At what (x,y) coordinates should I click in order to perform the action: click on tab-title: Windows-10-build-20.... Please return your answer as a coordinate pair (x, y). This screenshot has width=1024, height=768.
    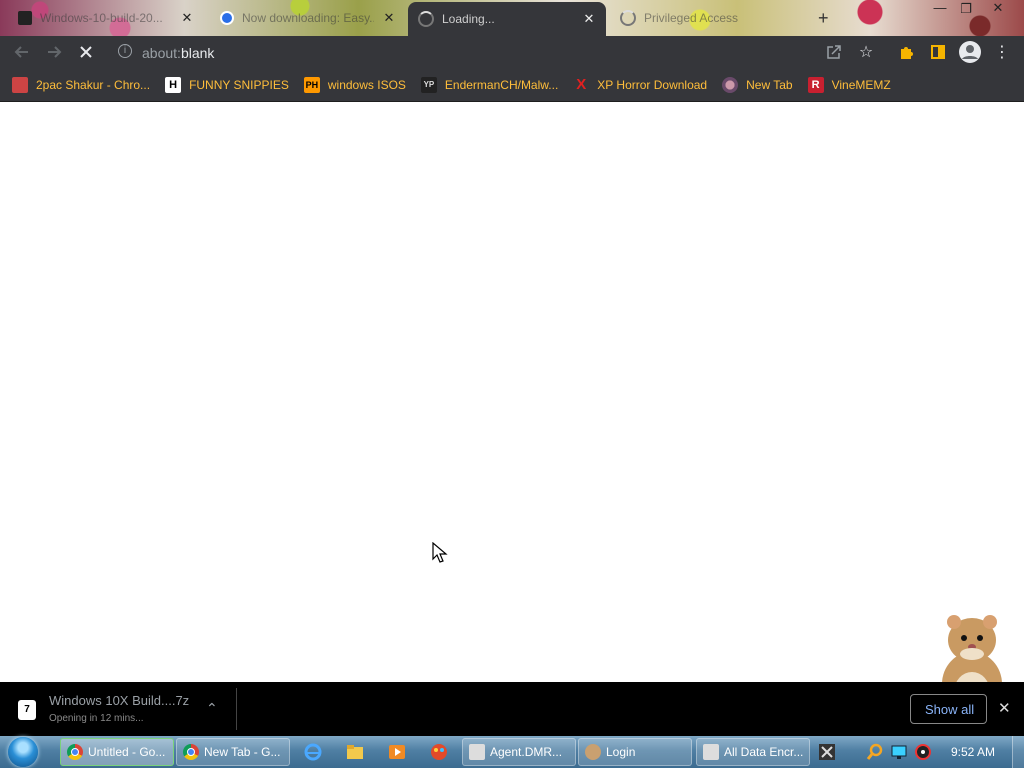
    Looking at the image, I should click on (101, 18).